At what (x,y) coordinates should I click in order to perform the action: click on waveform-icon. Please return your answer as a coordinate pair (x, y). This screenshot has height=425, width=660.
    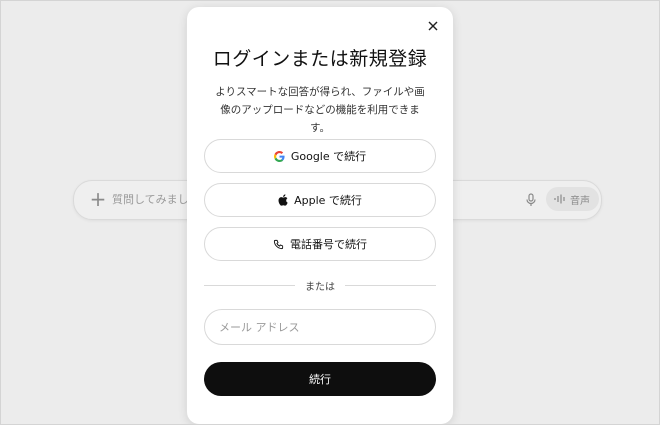
    Looking at the image, I should click on (559, 199).